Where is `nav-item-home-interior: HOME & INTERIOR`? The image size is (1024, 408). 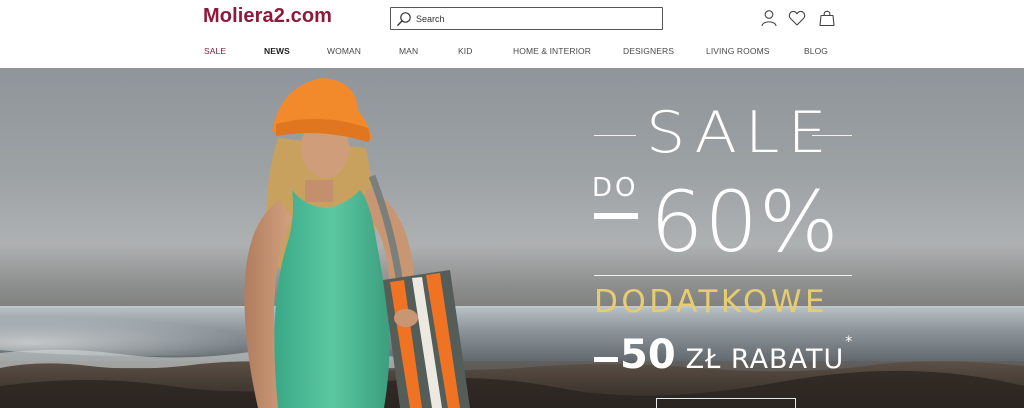 nav-item-home-interior: HOME & INTERIOR is located at coordinates (552, 51).